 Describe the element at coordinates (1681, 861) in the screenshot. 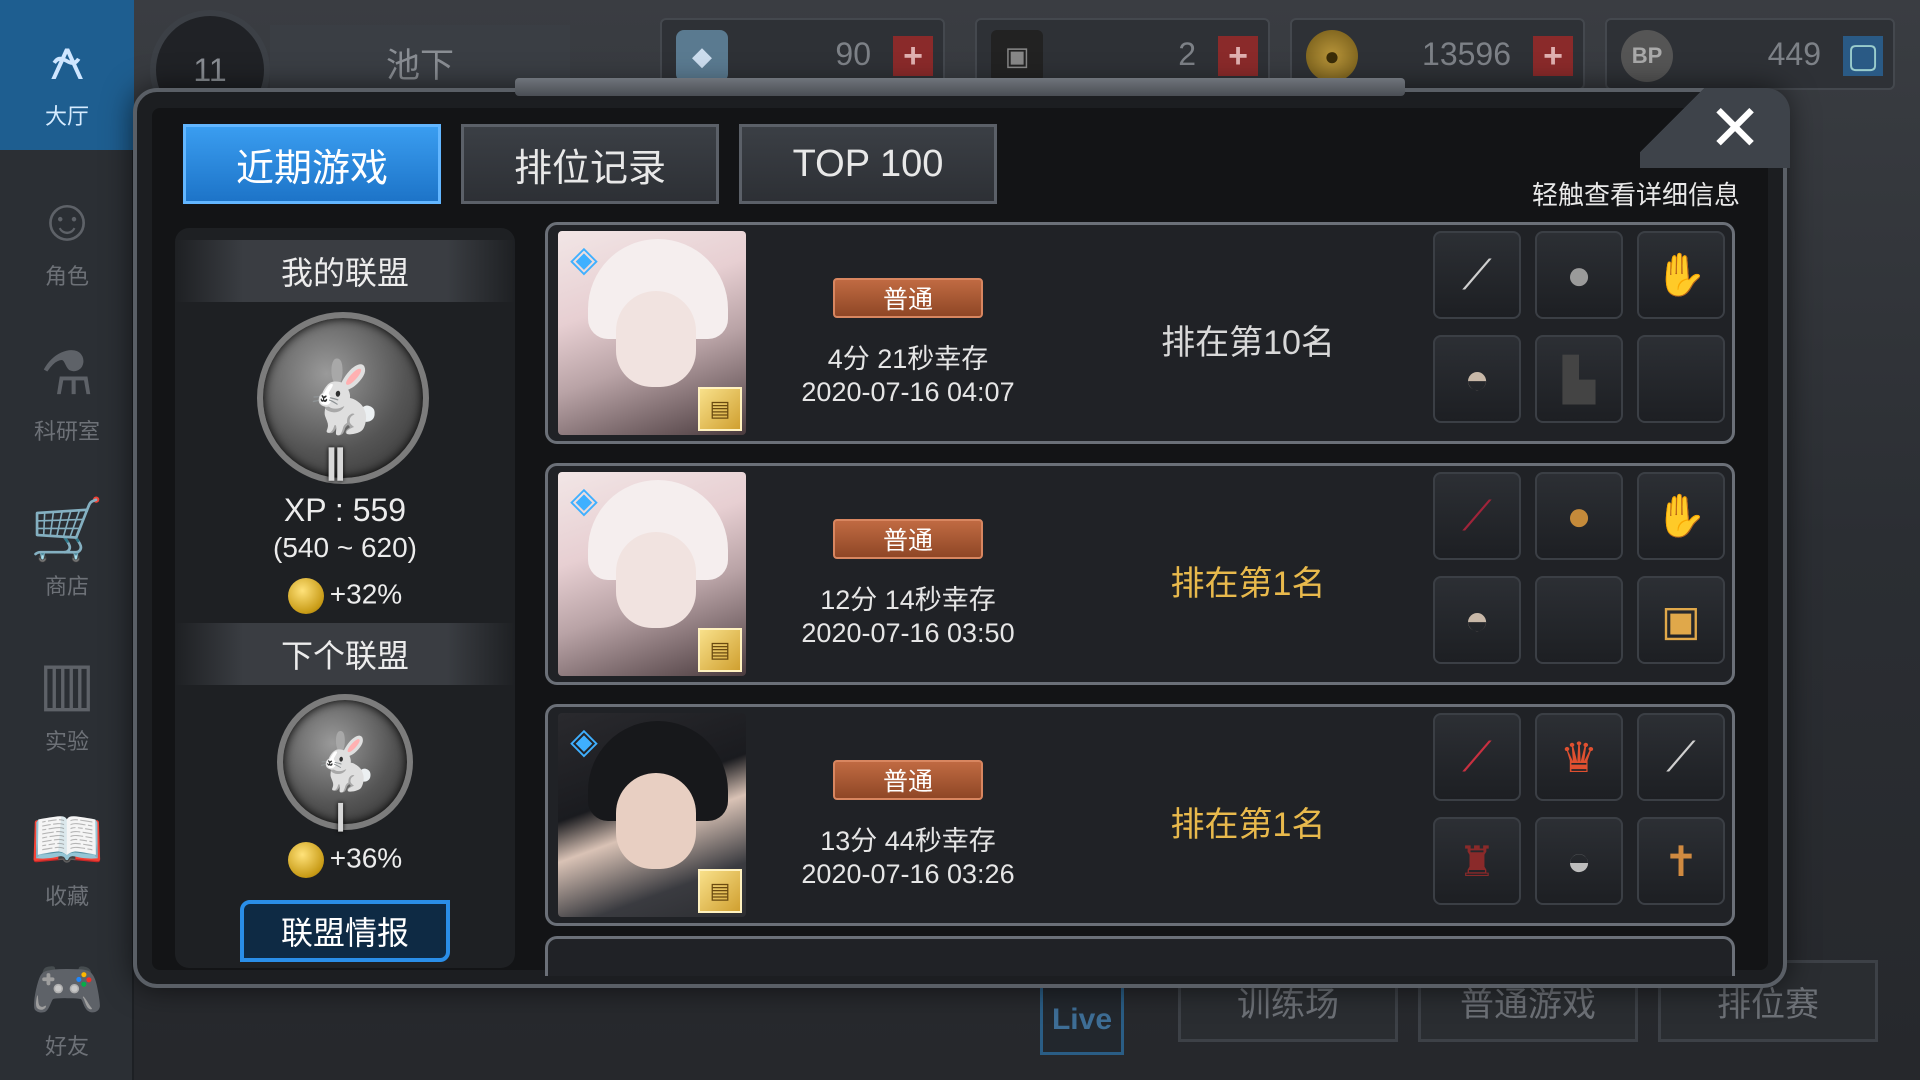

I see `cross-icon: ✝` at that location.